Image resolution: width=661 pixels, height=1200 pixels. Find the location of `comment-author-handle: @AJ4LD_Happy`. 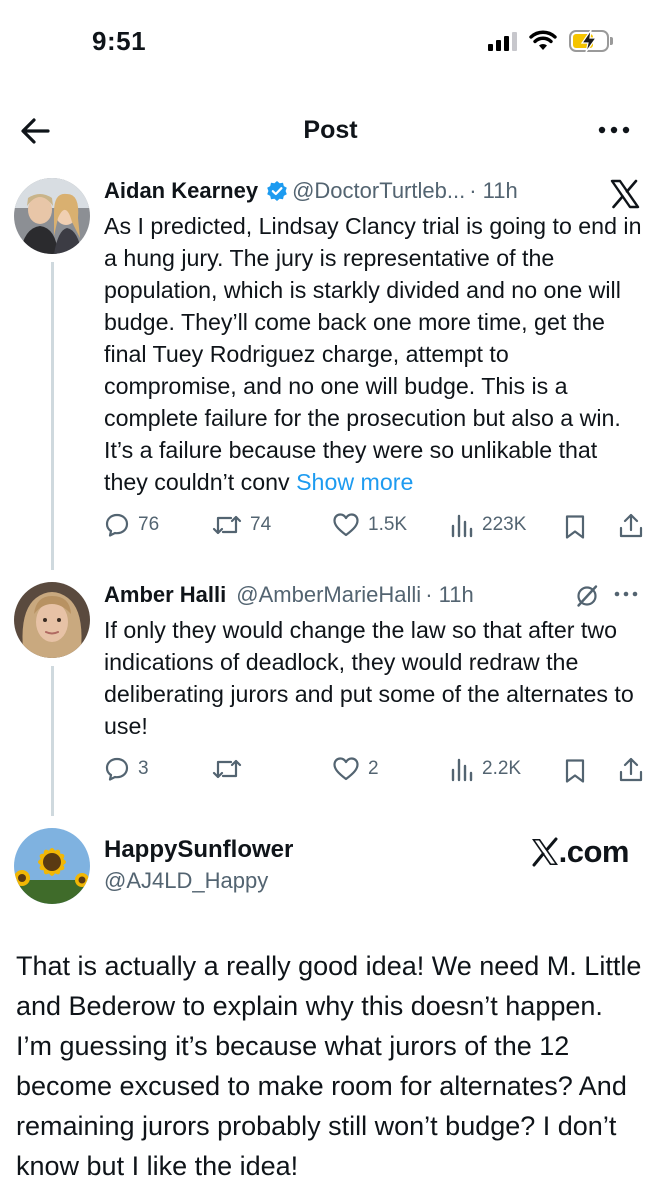

comment-author-handle: @AJ4LD_Happy is located at coordinates (186, 881).